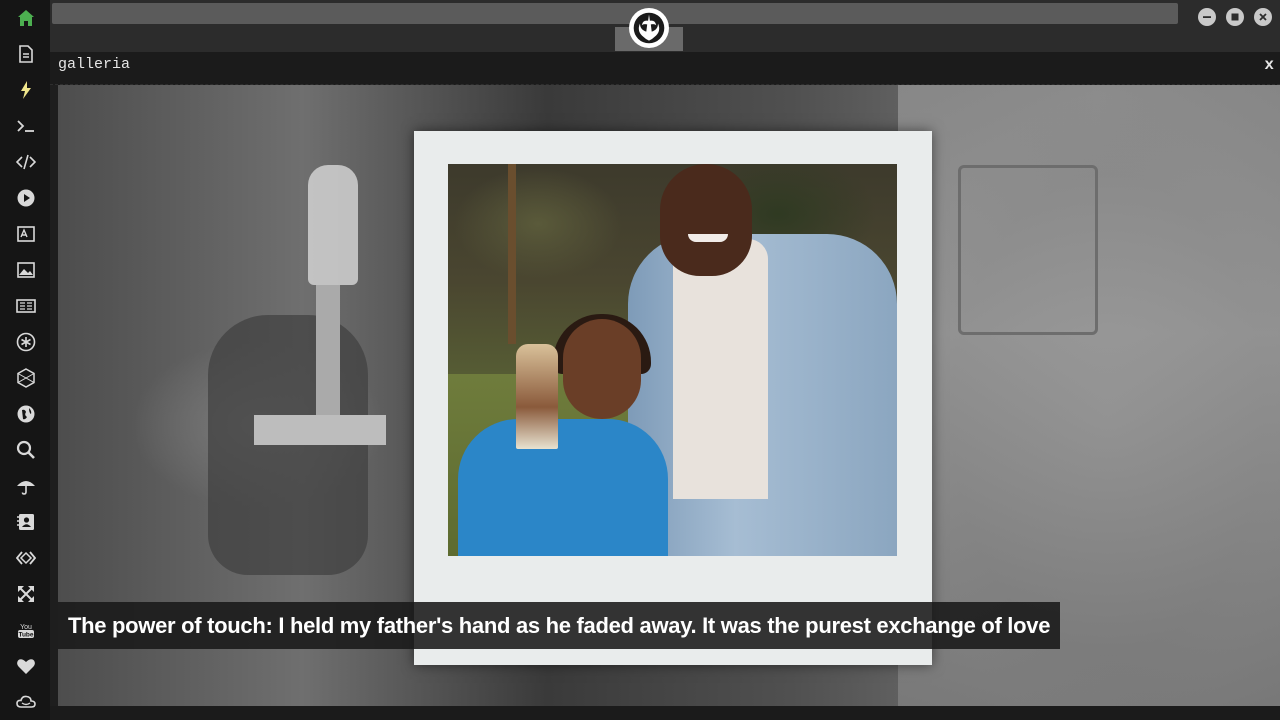 This screenshot has height=720, width=1280. Describe the element at coordinates (94, 64) in the screenshot. I see `panel-title: galleria` at that location.